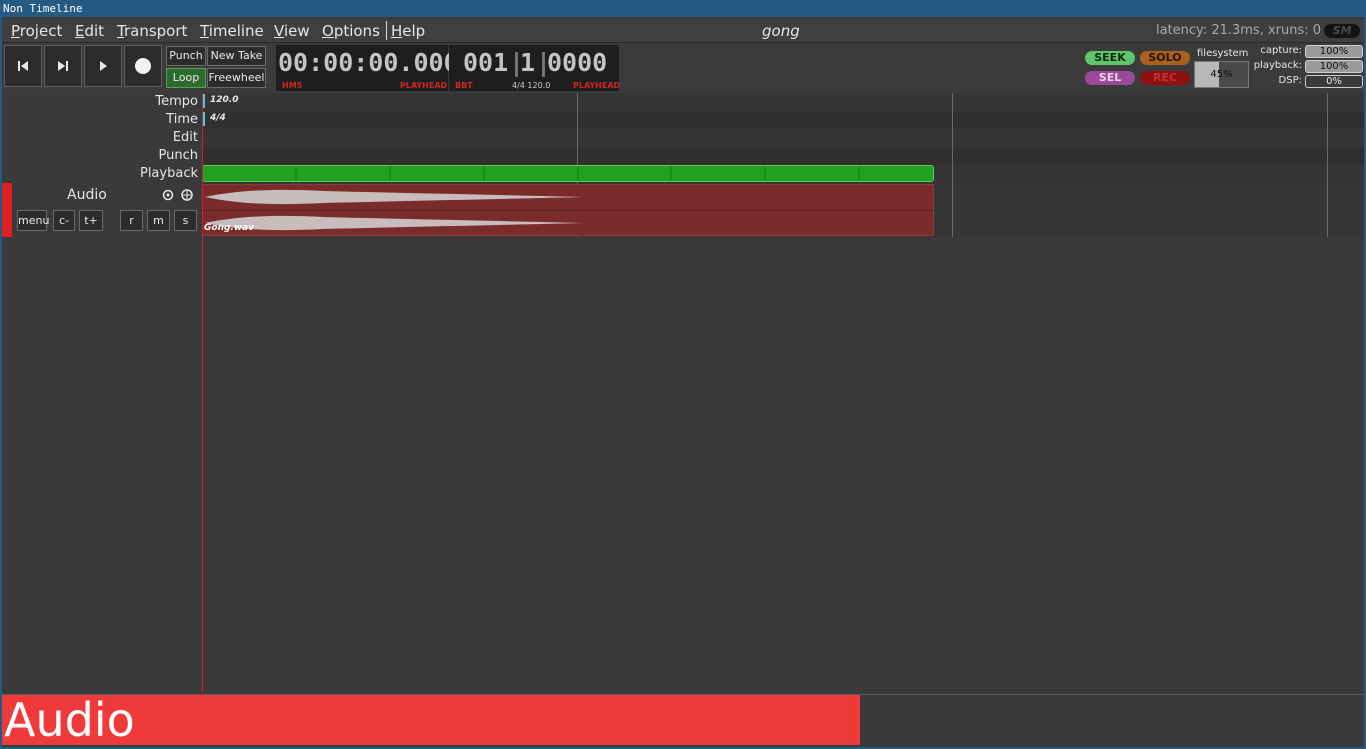 The width and height of the screenshot is (1366, 749). What do you see at coordinates (424, 85) in the screenshot?
I see `hms-playhead-label: PLAYHEAD` at bounding box center [424, 85].